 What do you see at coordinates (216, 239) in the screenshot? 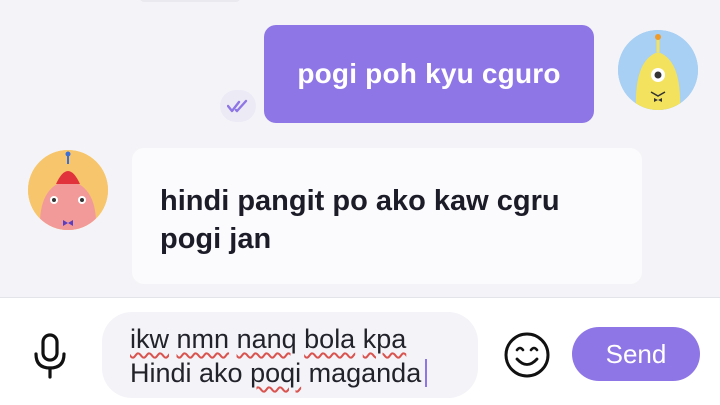
I see `incoming-message-line-2: pogi jan` at bounding box center [216, 239].